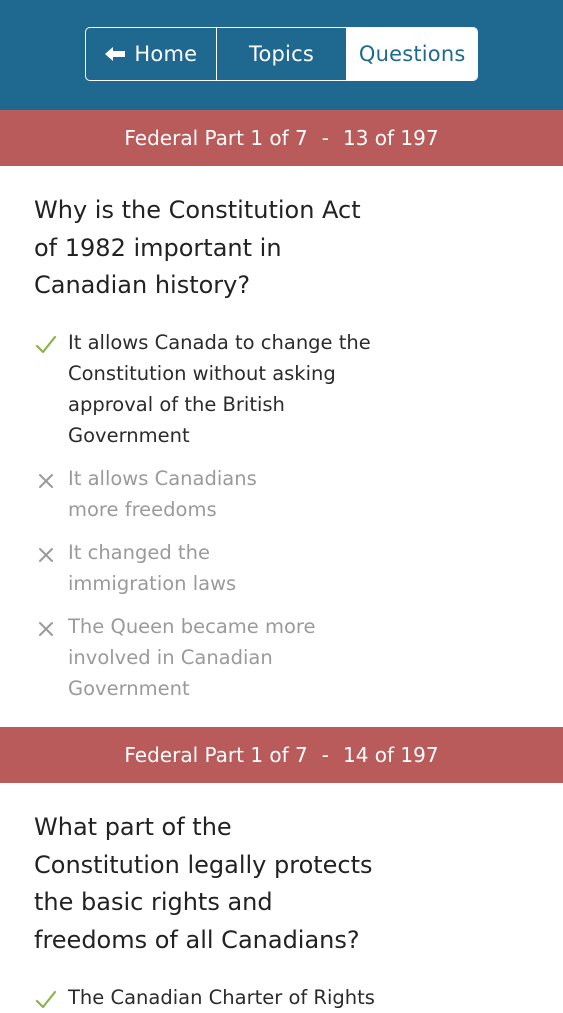 The image size is (563, 1013). What do you see at coordinates (203, 864) in the screenshot?
I see `question-title-line: Constitution legally protects` at bounding box center [203, 864].